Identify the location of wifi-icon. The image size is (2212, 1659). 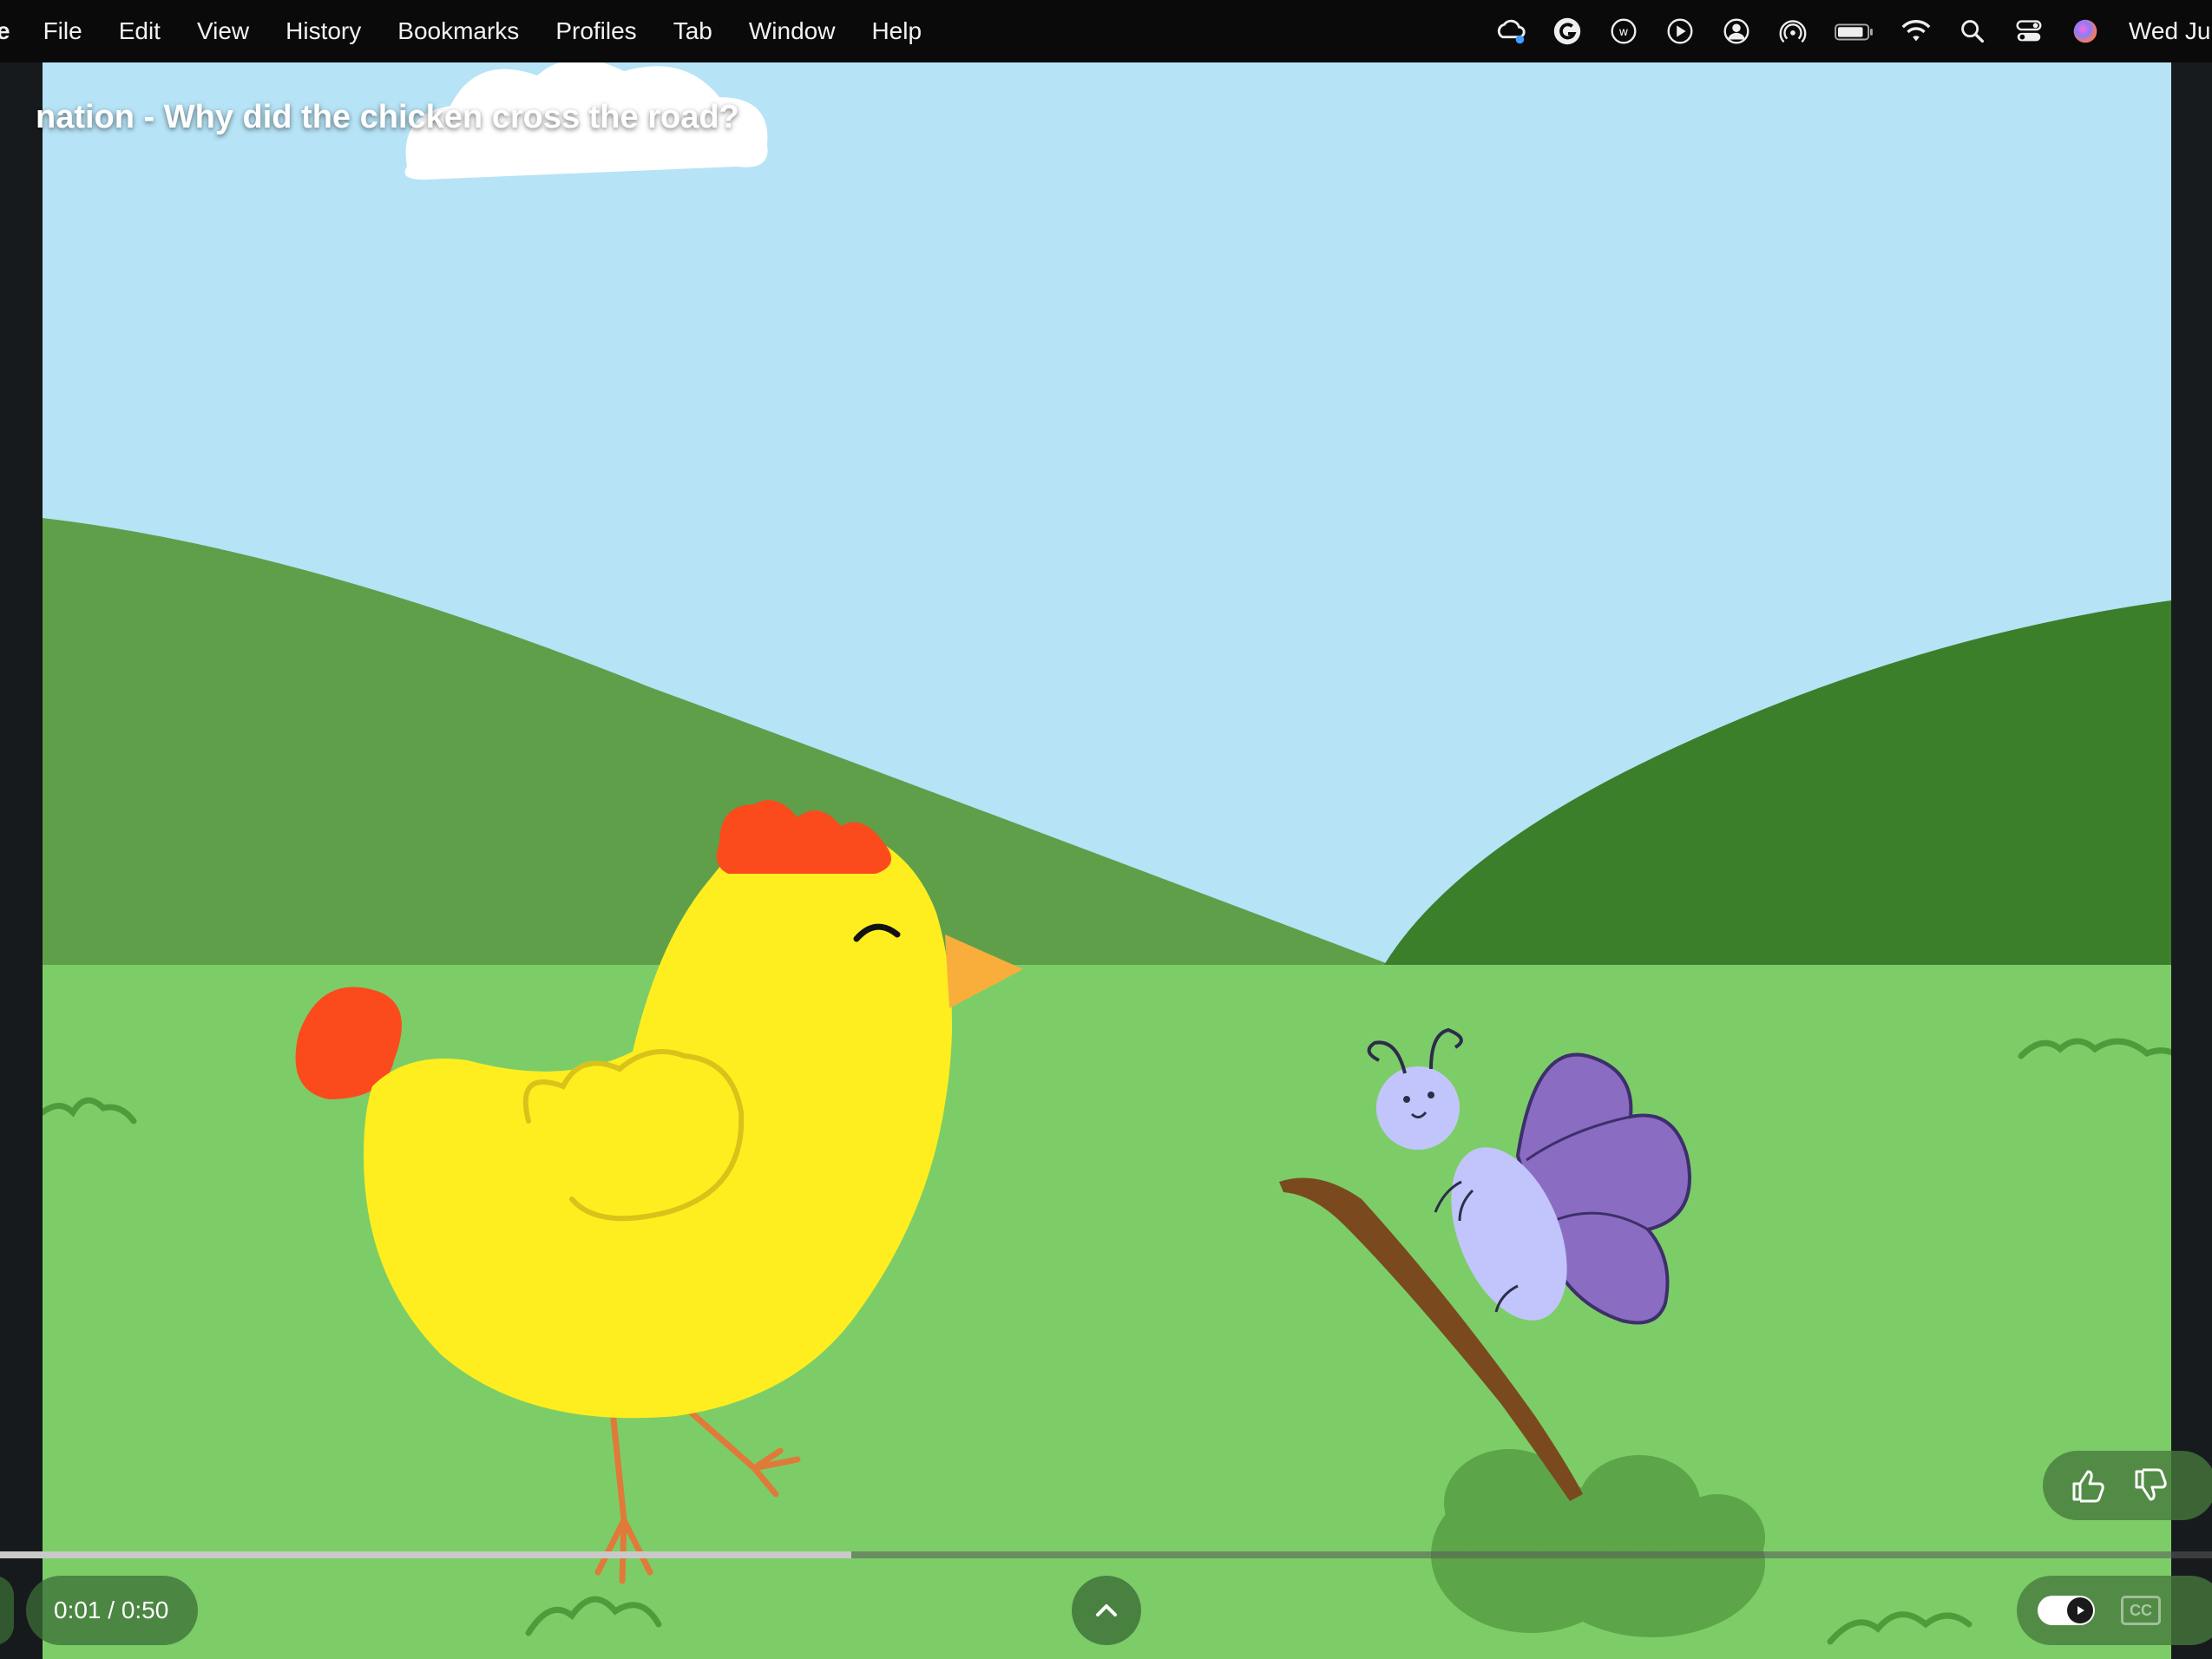
(1916, 31).